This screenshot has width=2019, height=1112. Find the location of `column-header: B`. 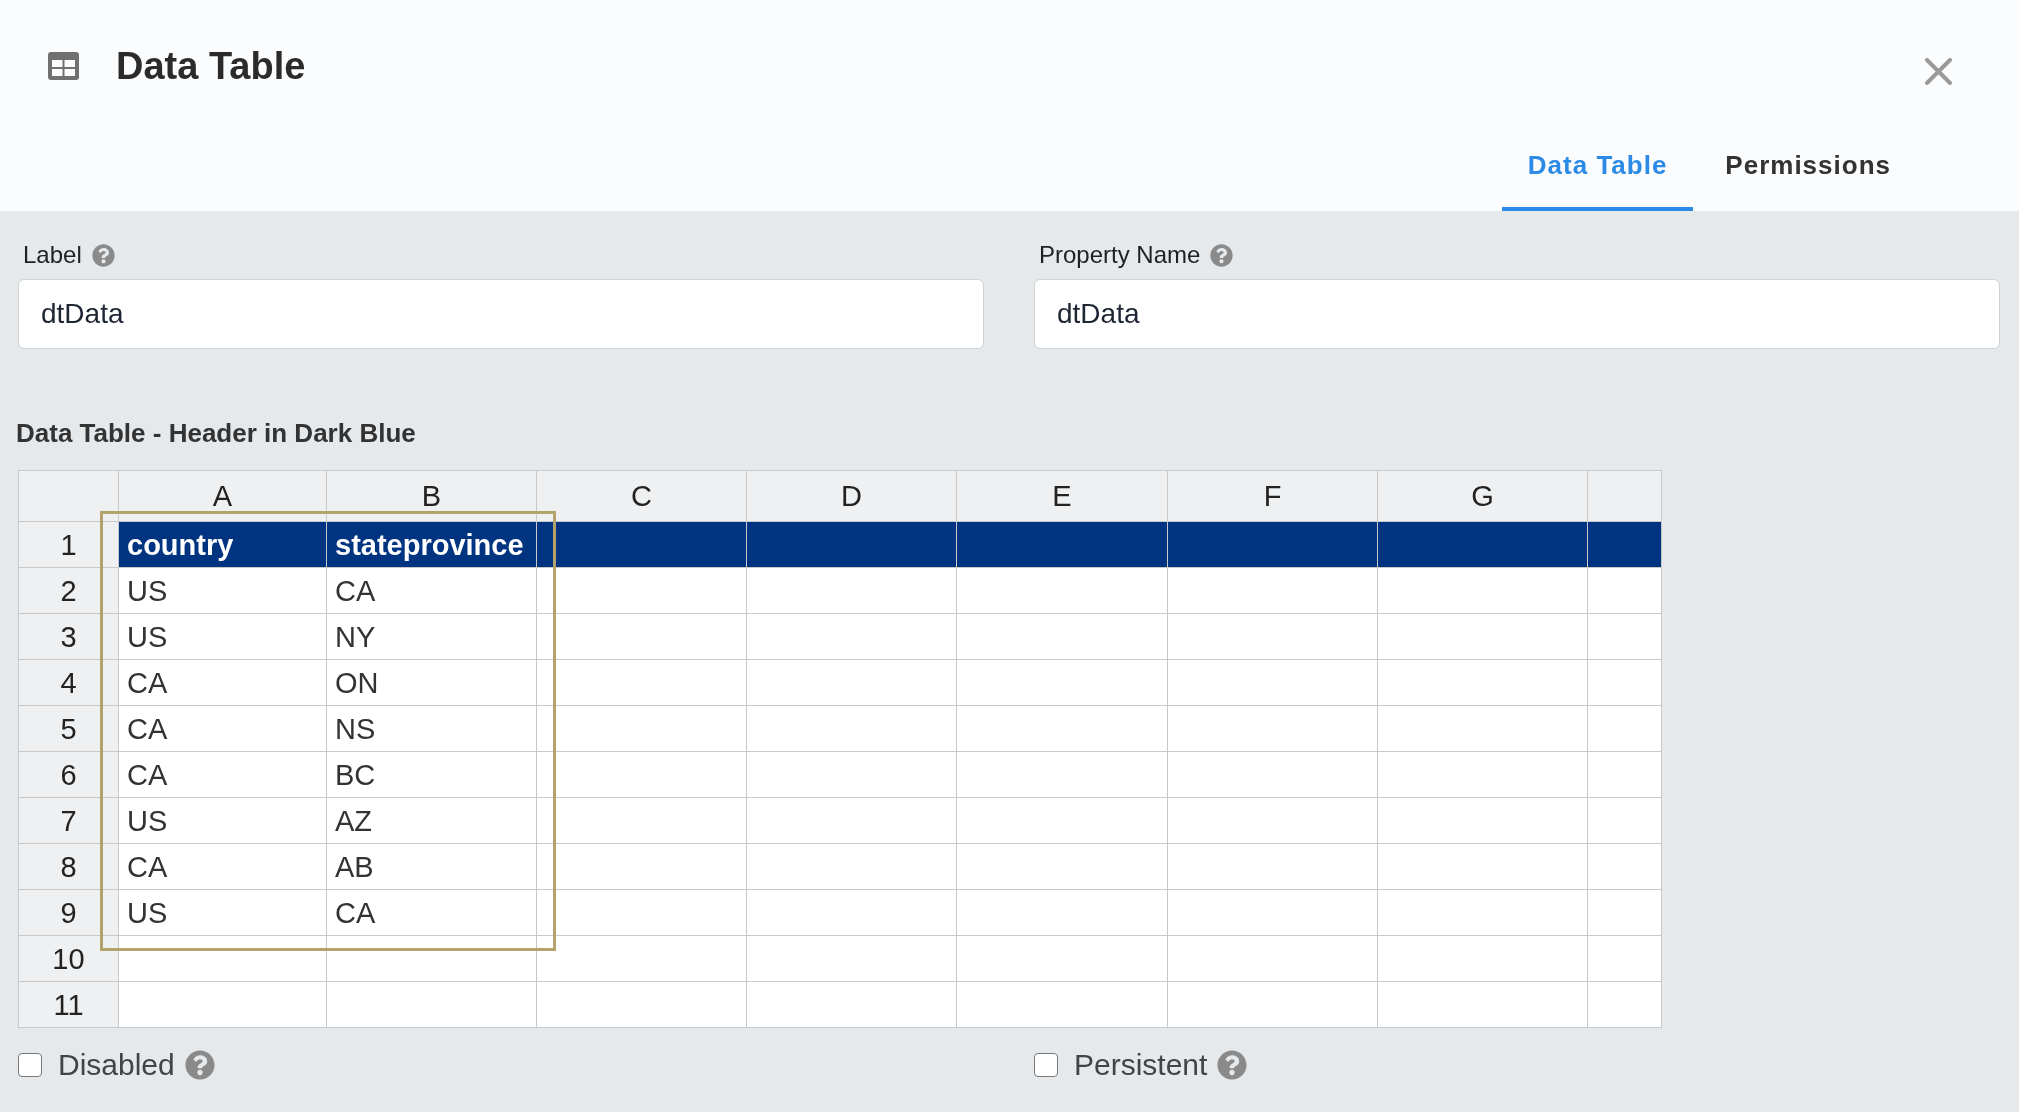

column-header: B is located at coordinates (431, 496).